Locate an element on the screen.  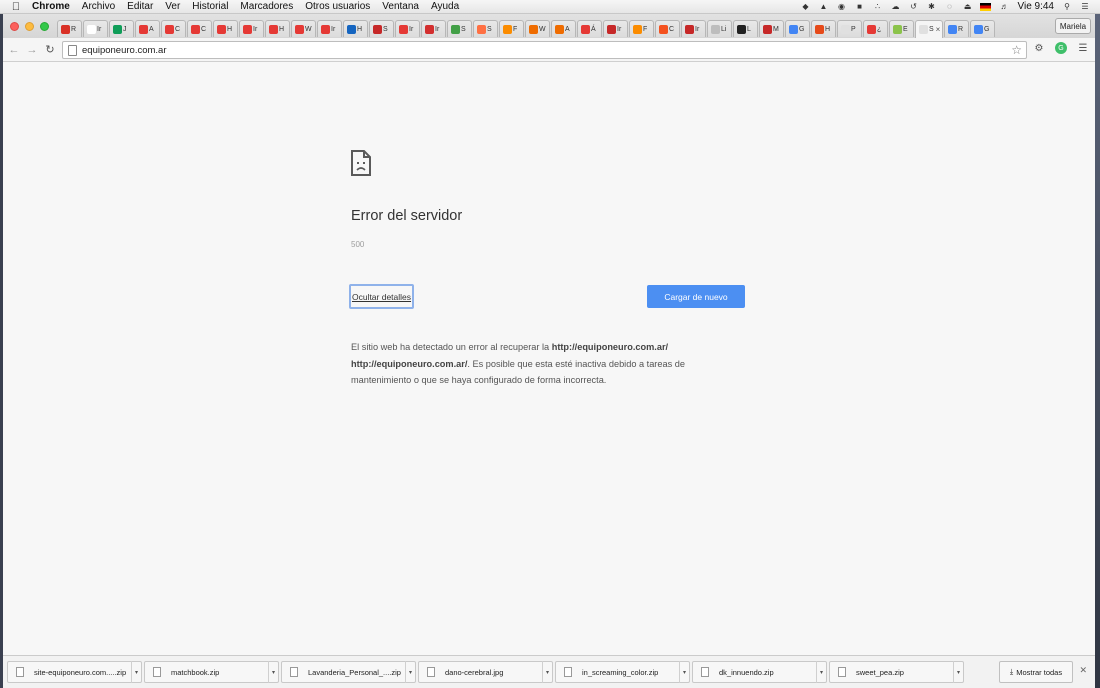
menu-app-name: Chrome is located at coordinates (51, 6).